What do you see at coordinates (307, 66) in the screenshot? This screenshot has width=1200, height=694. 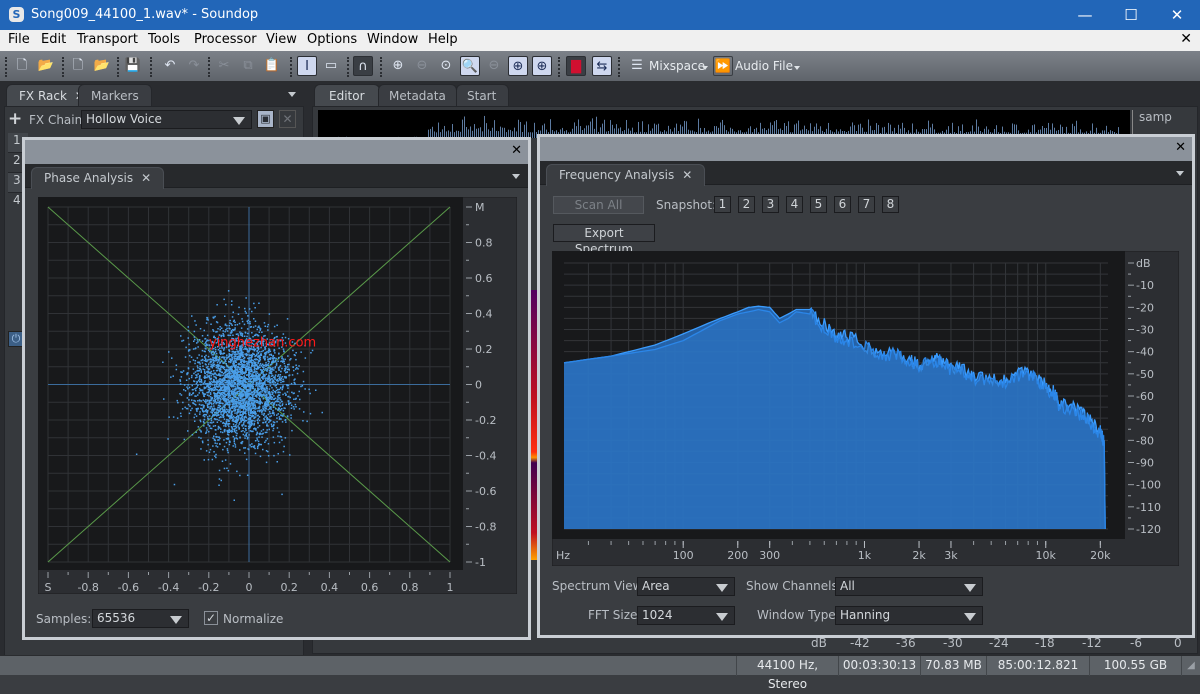 I see `time-select-icon: I` at bounding box center [307, 66].